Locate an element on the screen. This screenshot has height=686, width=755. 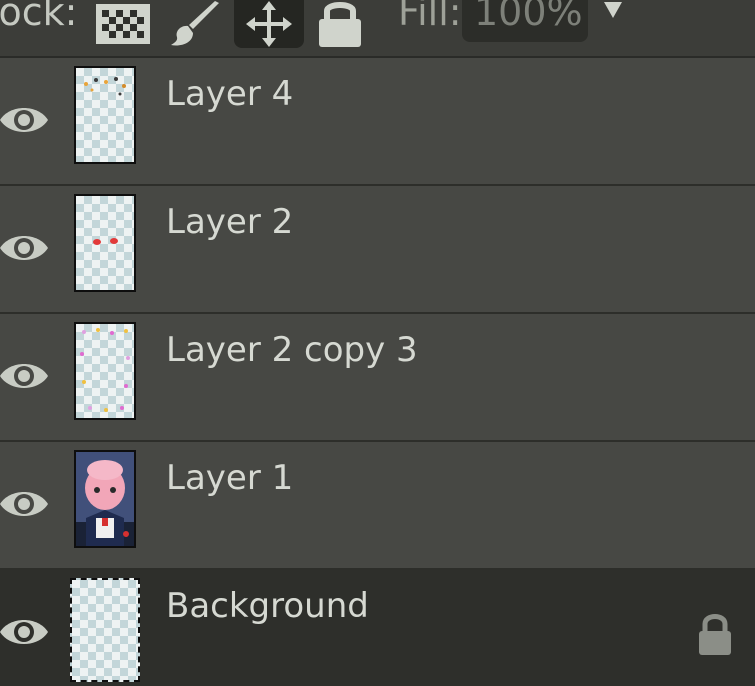
move-lock-icon is located at coordinates (269, 24).